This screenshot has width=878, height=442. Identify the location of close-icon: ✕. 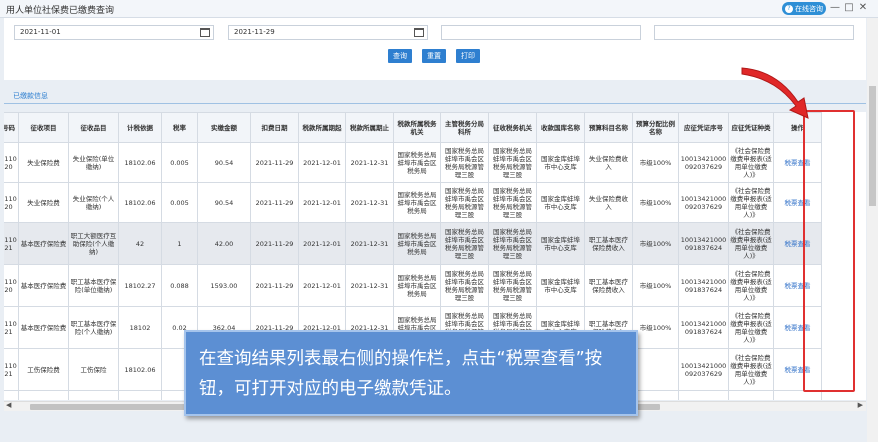
(863, 8).